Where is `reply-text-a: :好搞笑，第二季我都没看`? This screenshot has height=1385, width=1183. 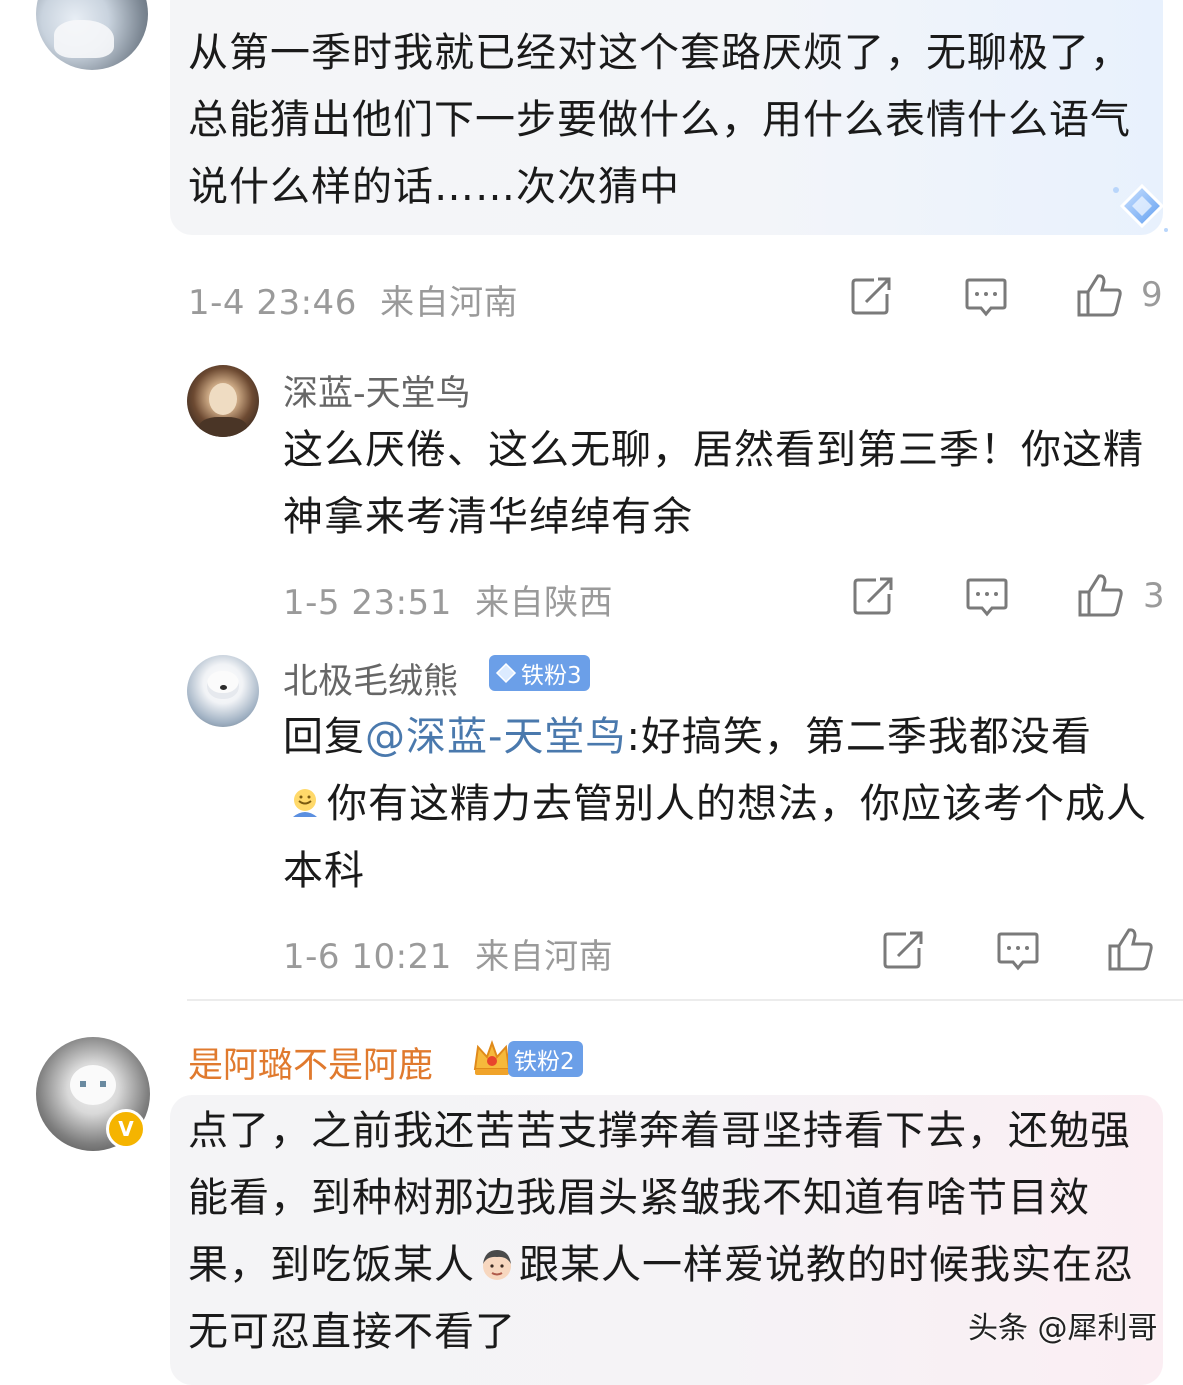
reply-text-a: :好搞笑，第二季我都没看 is located at coordinates (859, 737).